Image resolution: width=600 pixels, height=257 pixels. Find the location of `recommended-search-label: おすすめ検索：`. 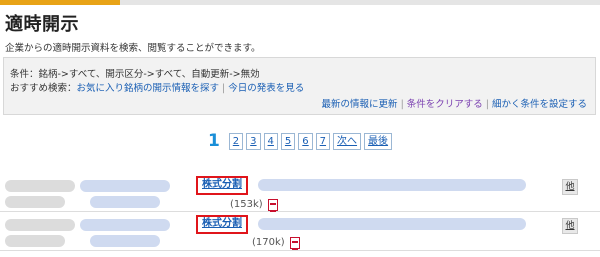

recommended-search-label: おすすめ検索： is located at coordinates (43, 88).